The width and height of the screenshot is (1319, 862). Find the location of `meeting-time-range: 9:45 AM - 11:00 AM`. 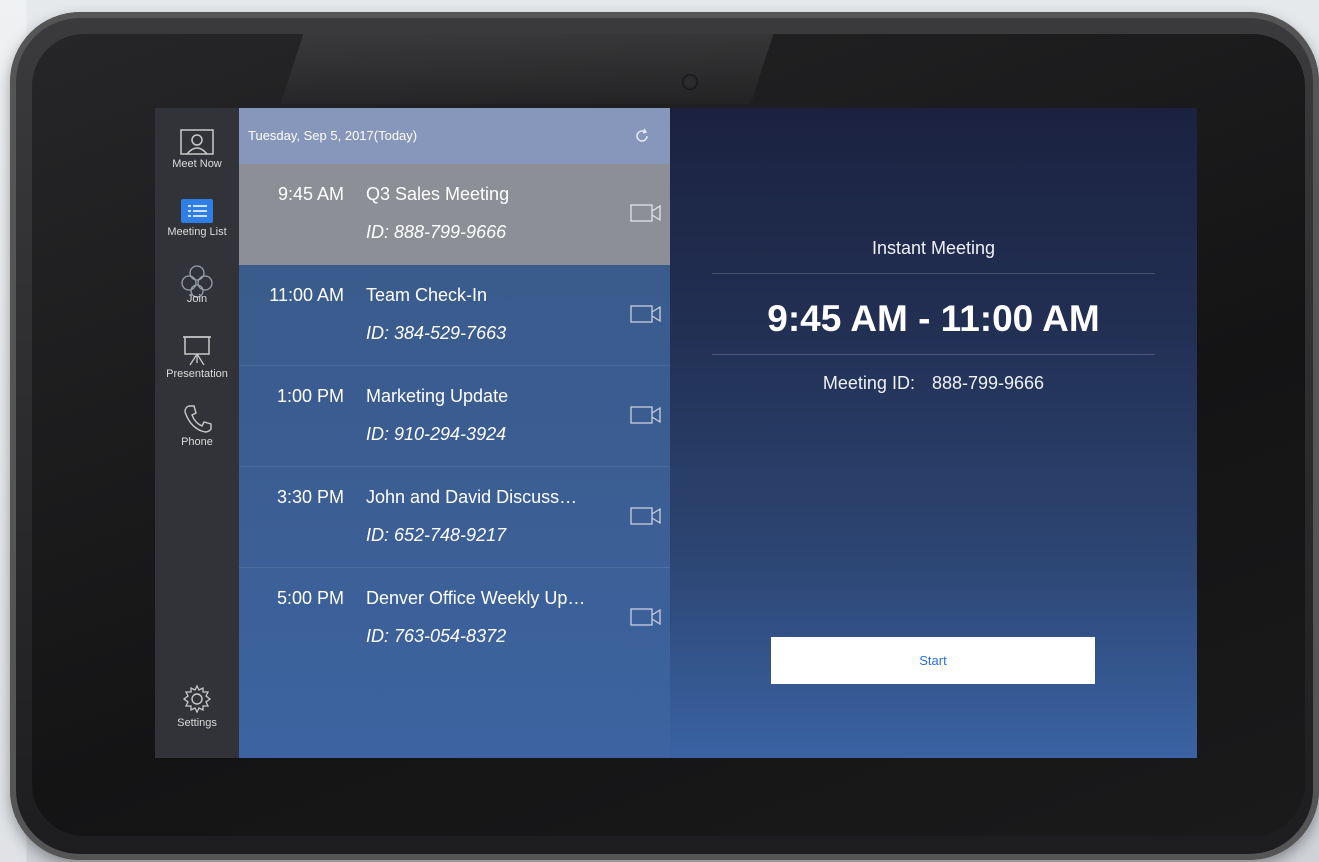

meeting-time-range: 9:45 AM - 11:00 AM is located at coordinates (933, 318).